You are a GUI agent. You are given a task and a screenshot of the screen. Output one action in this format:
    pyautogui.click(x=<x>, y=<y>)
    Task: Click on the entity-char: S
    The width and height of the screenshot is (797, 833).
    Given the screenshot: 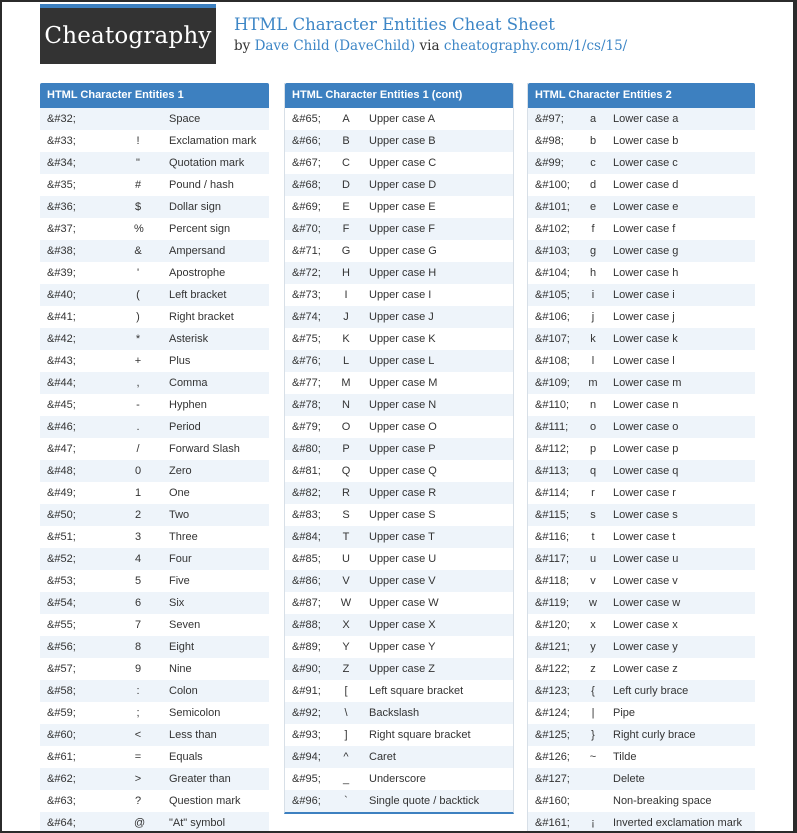 What is the action you would take?
    pyautogui.click(x=346, y=515)
    